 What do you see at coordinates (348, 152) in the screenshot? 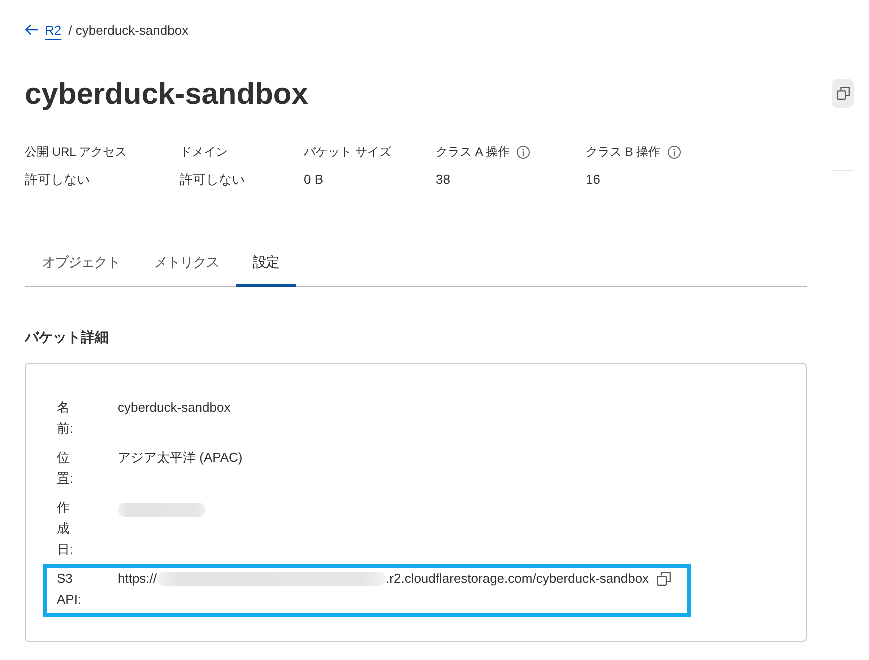
I see `stat-label: バケット サイズ` at bounding box center [348, 152].